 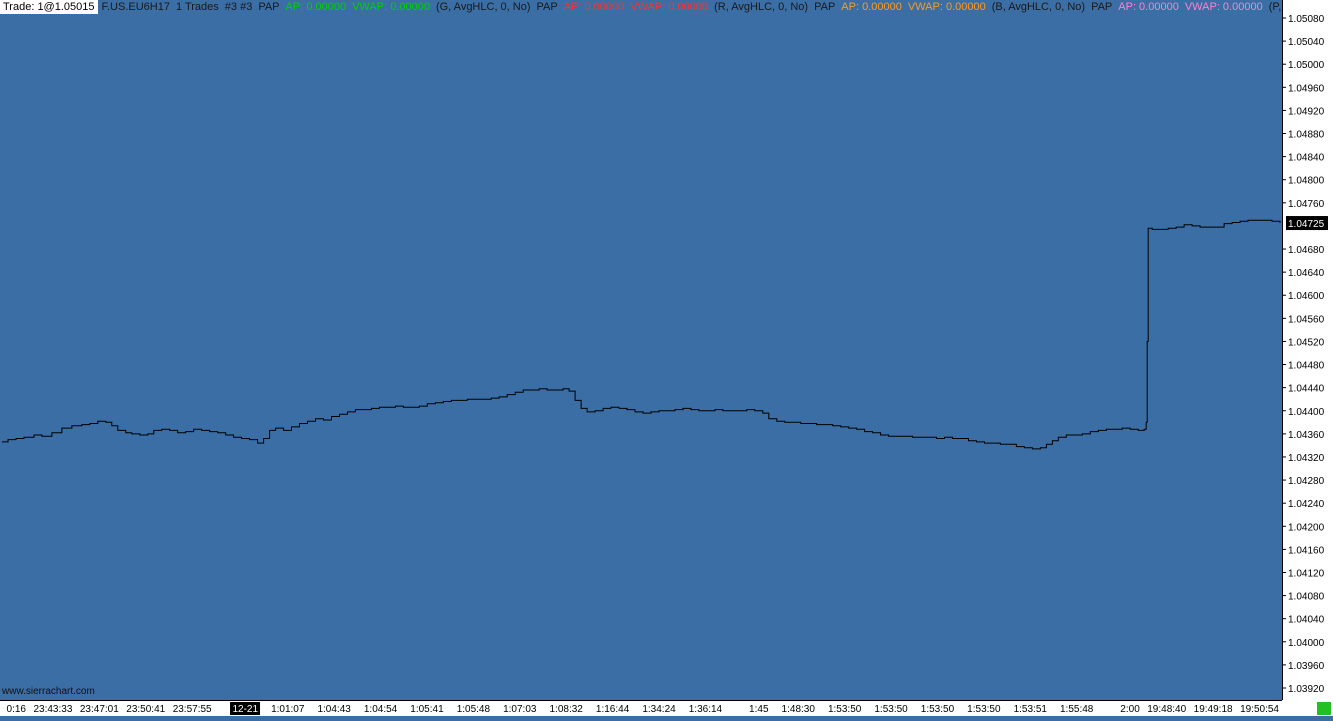 What do you see at coordinates (1275, 7) in the screenshot?
I see `study-item-15: (P, A` at bounding box center [1275, 7].